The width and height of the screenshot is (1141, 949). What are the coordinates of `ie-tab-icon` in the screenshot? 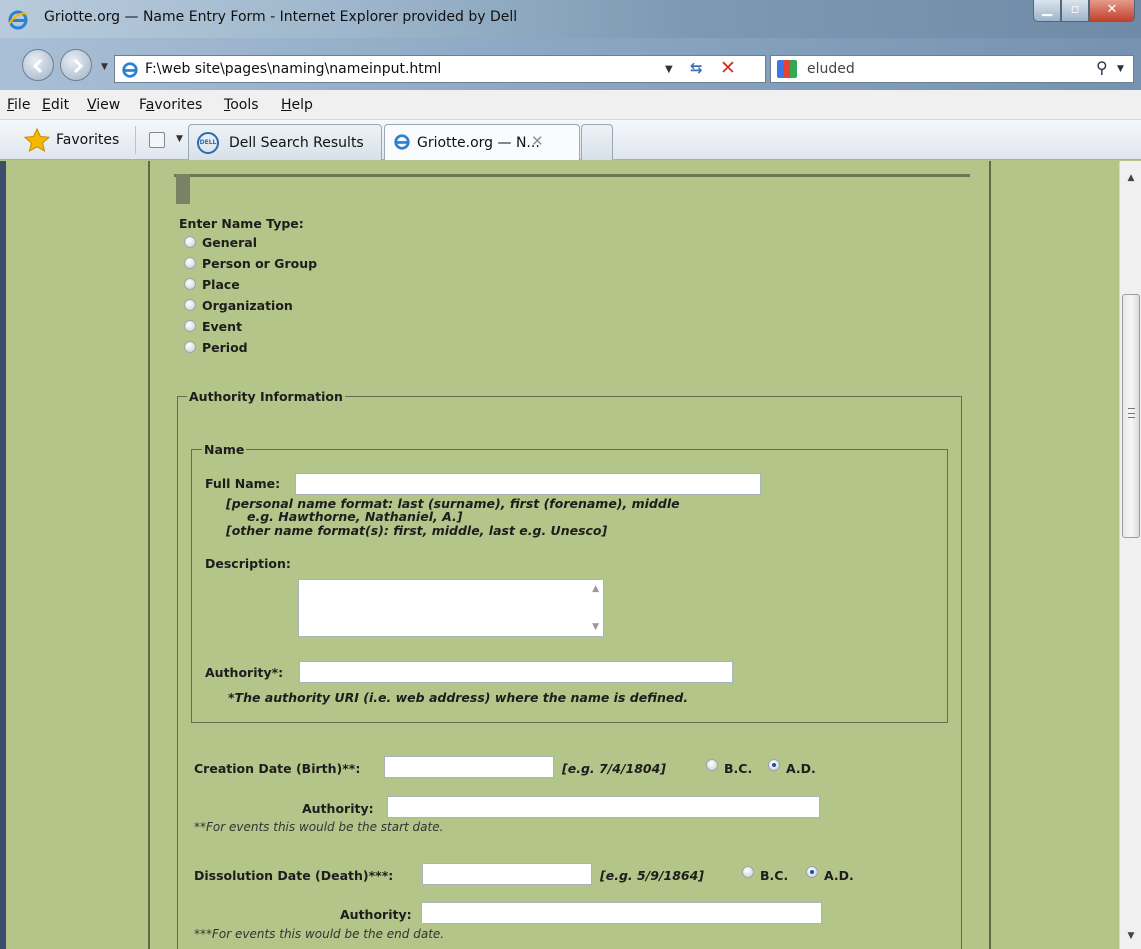 It's located at (402, 144).